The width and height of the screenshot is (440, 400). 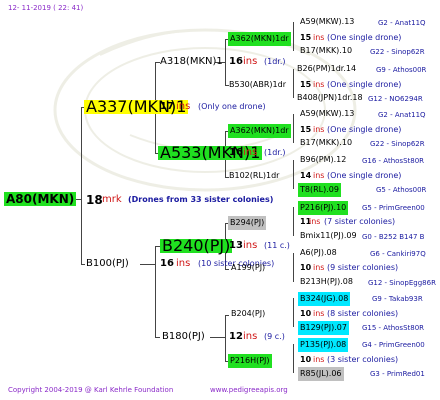 I want to click on gen5-queen: B213H(PJ).08, so click(x=326, y=282).